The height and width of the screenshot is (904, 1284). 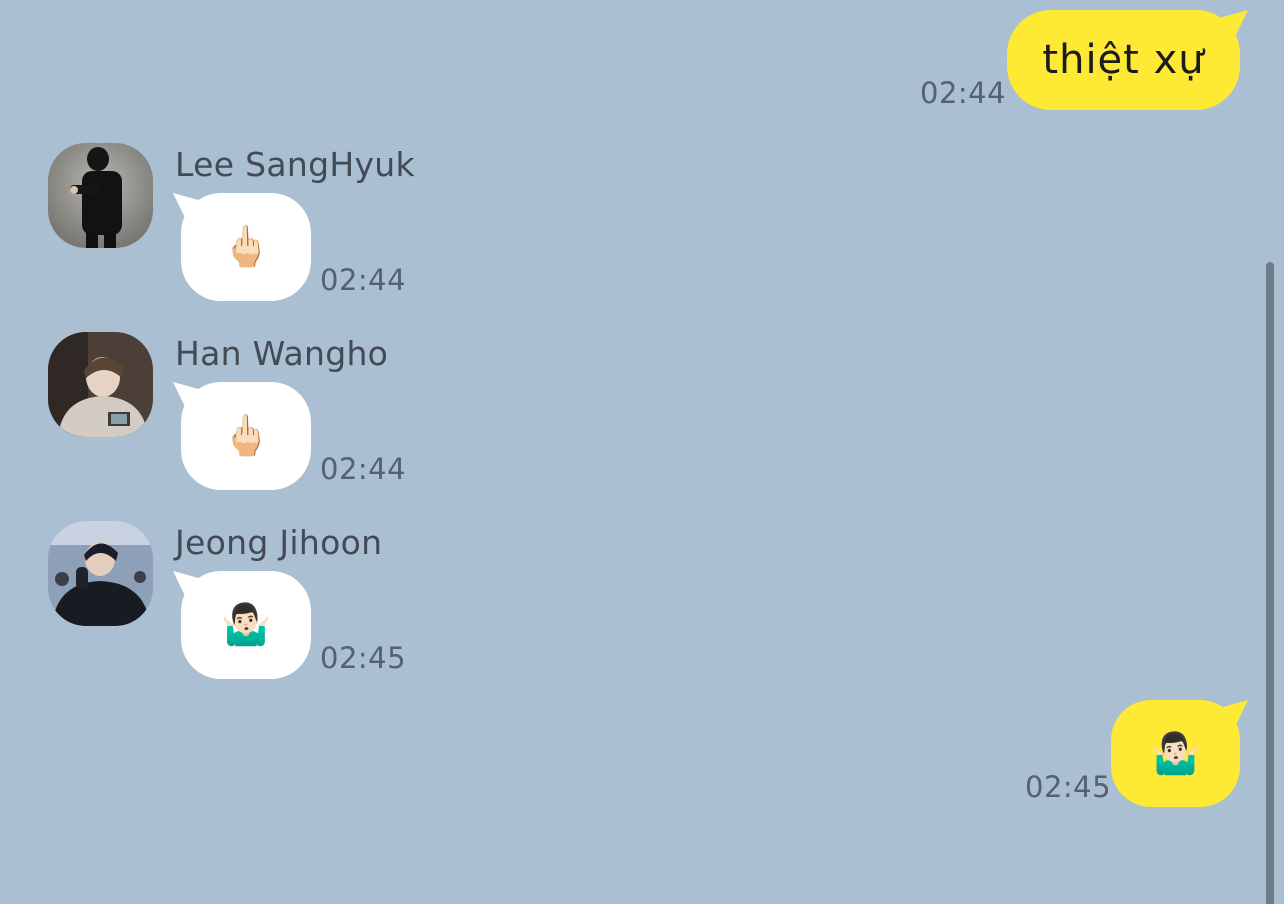 I want to click on avatar-lee-sanghyuk, so click(x=100, y=195).